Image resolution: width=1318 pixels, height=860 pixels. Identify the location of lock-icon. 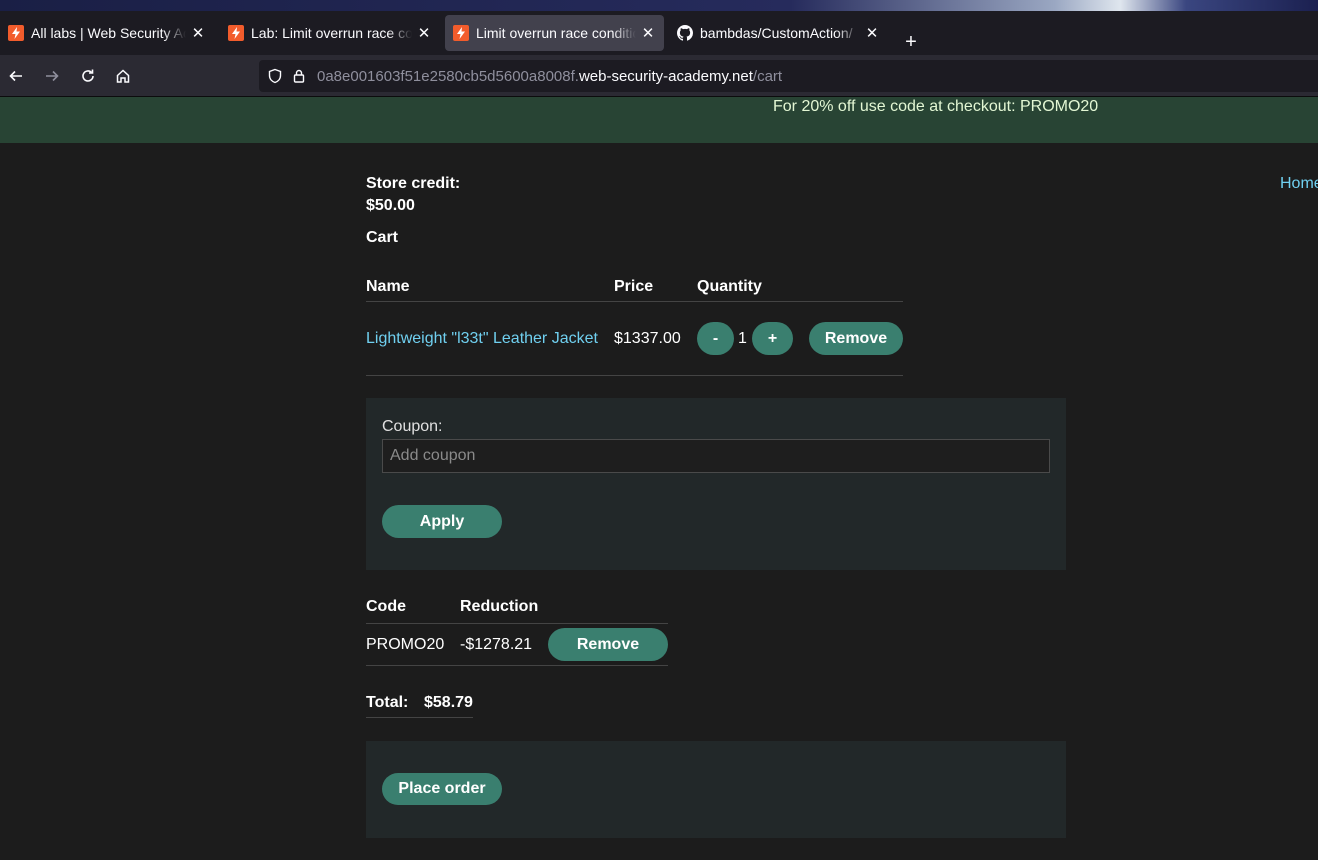
(299, 76).